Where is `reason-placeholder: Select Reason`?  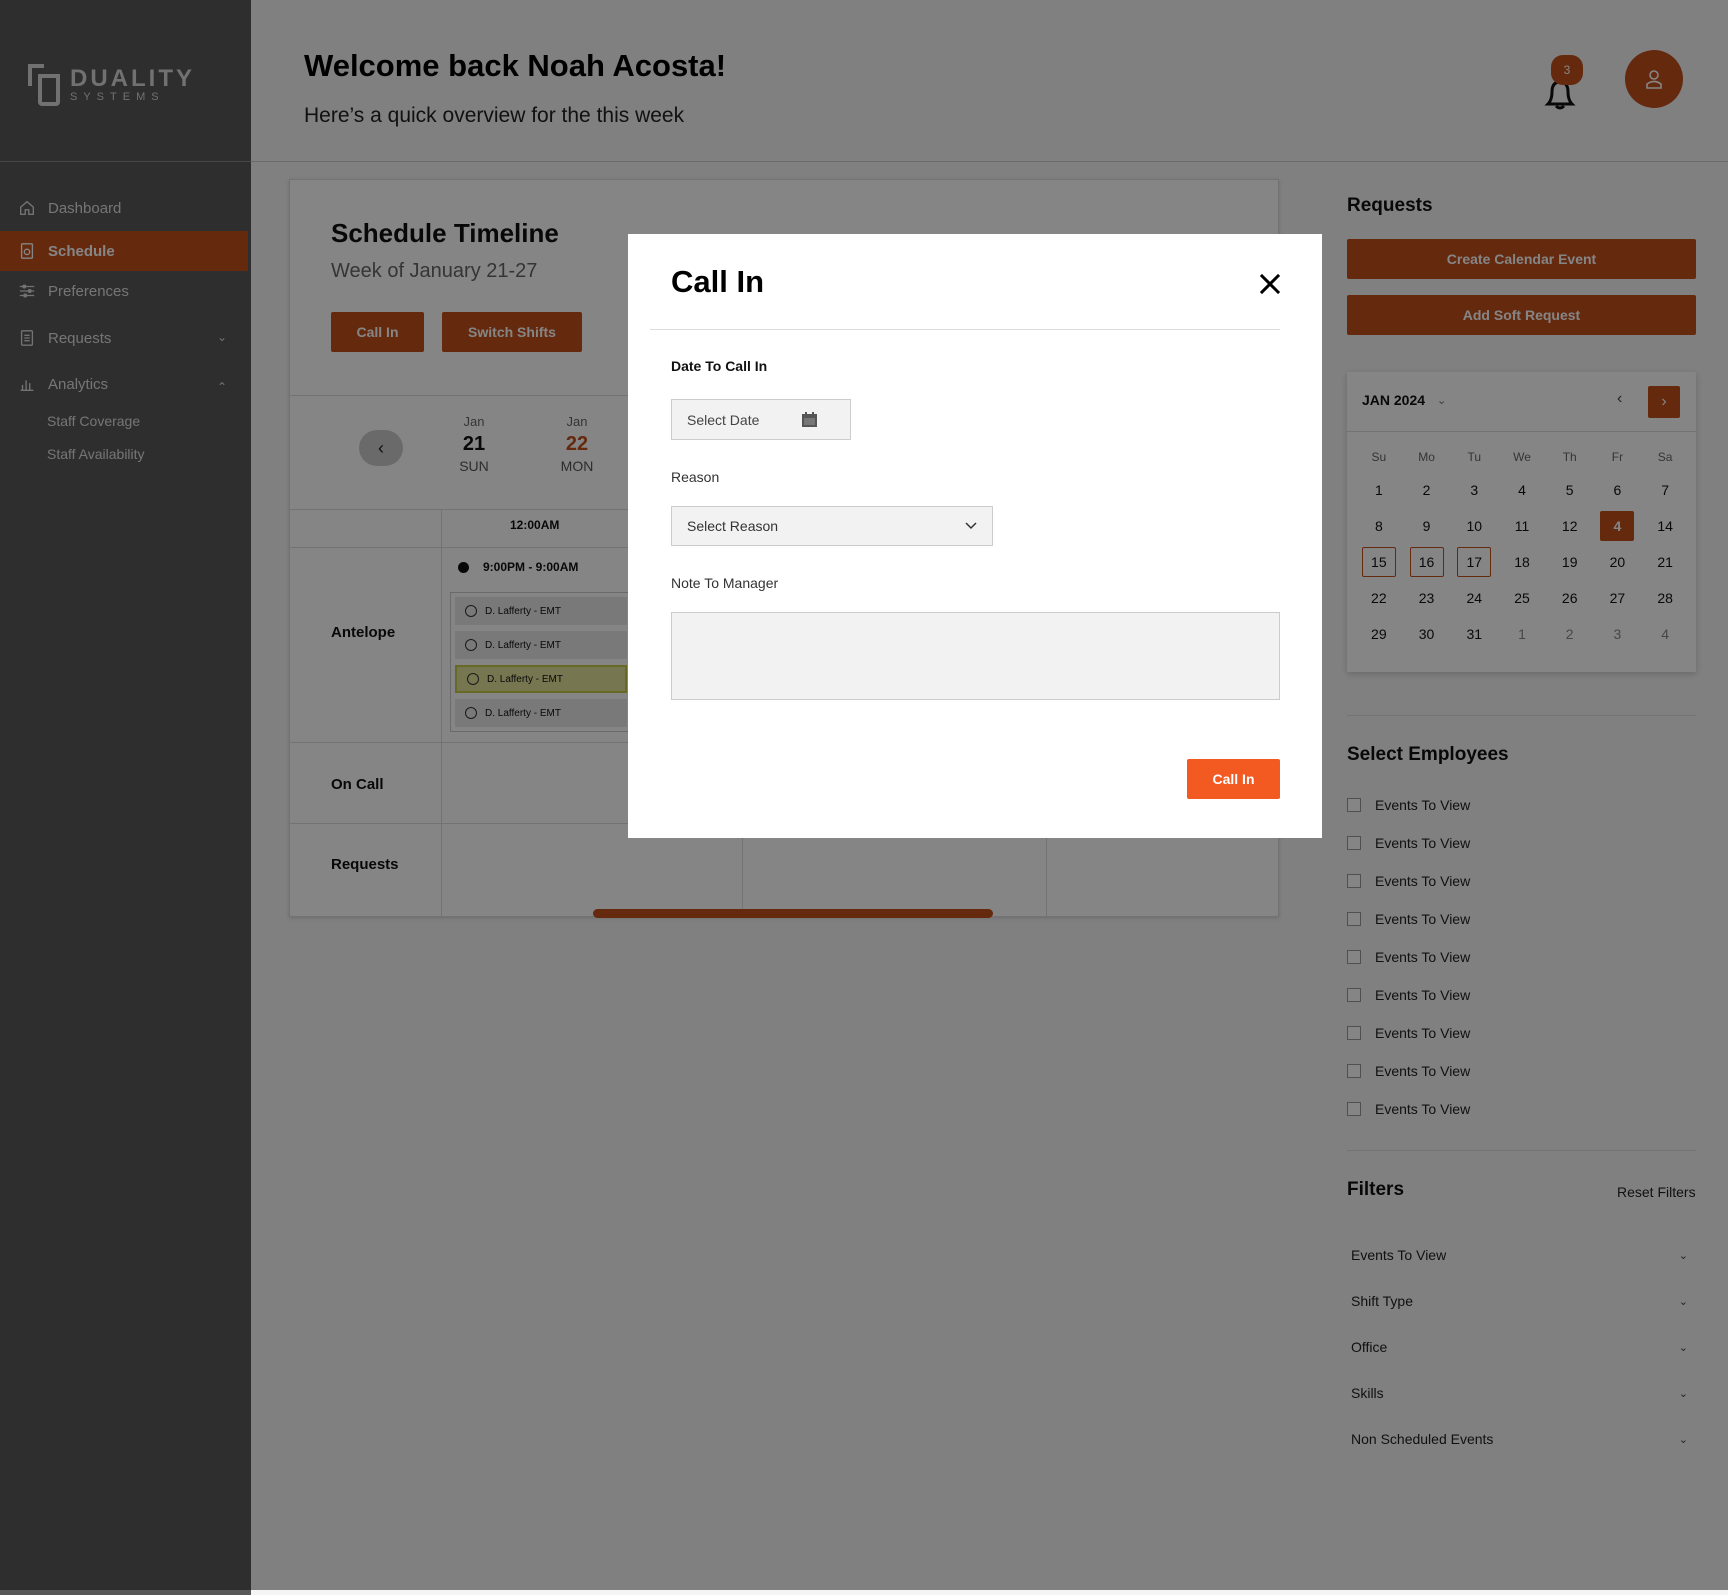 reason-placeholder: Select Reason is located at coordinates (733, 526).